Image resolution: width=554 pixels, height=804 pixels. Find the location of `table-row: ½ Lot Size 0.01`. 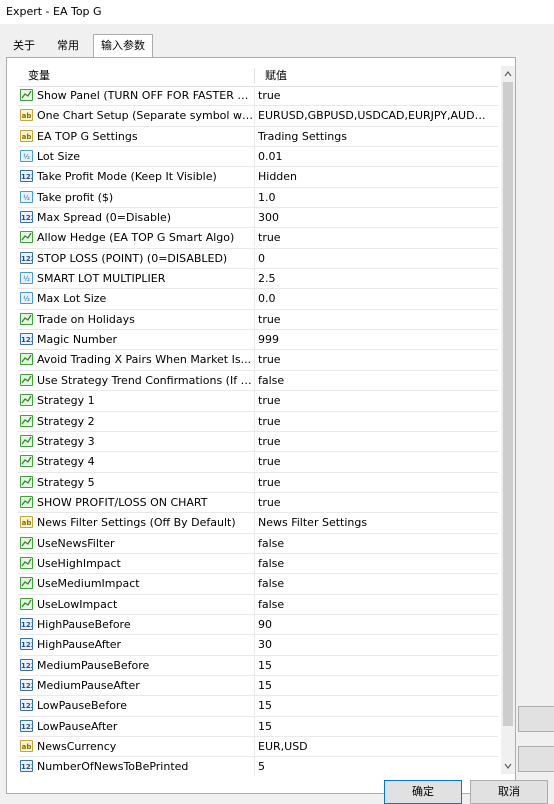

table-row: ½ Lot Size 0.01 is located at coordinates (258, 157).